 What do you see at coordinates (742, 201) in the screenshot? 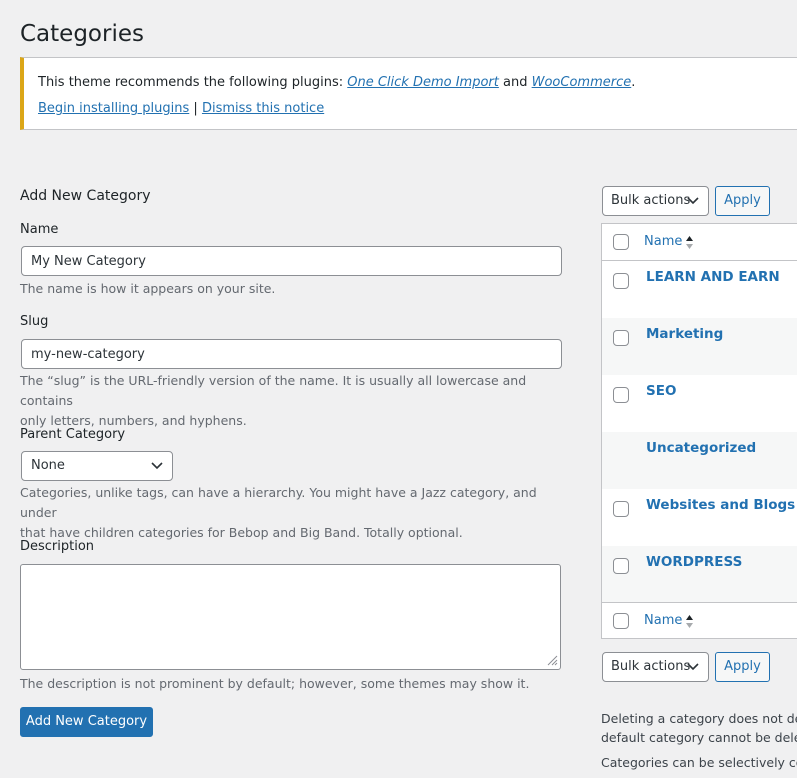
I see `apply-button-top: Apply` at bounding box center [742, 201].